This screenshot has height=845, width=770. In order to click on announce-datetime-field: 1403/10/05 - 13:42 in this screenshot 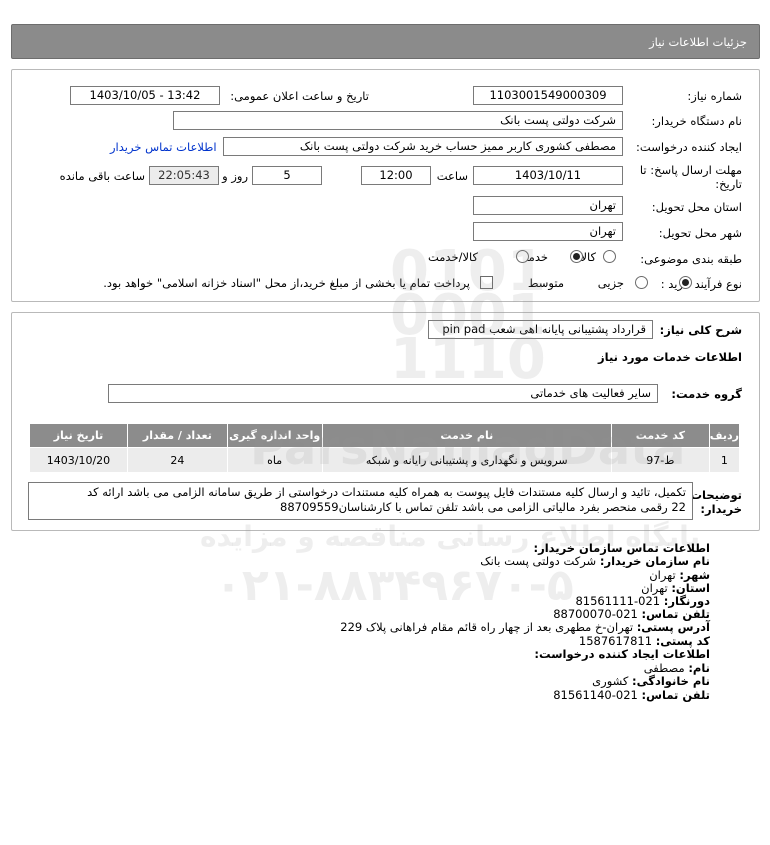, I will do `click(145, 95)`.